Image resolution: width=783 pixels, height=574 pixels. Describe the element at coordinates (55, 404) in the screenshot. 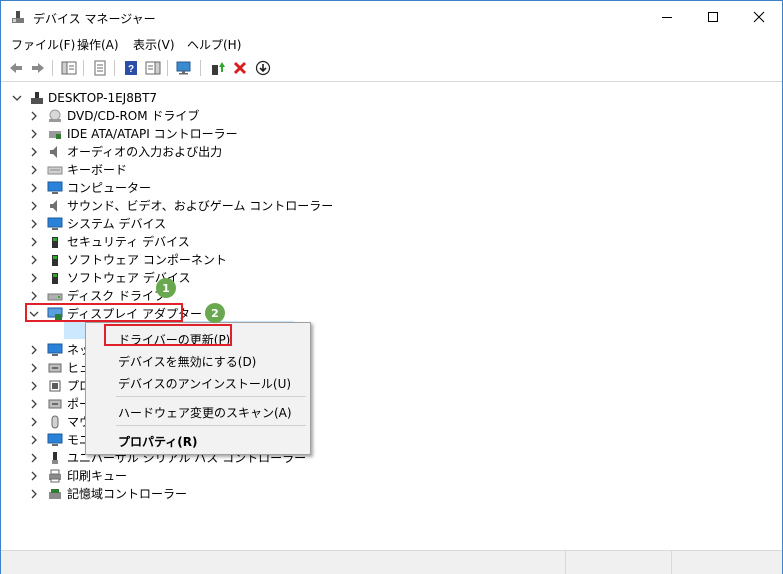

I see `port-icon` at that location.